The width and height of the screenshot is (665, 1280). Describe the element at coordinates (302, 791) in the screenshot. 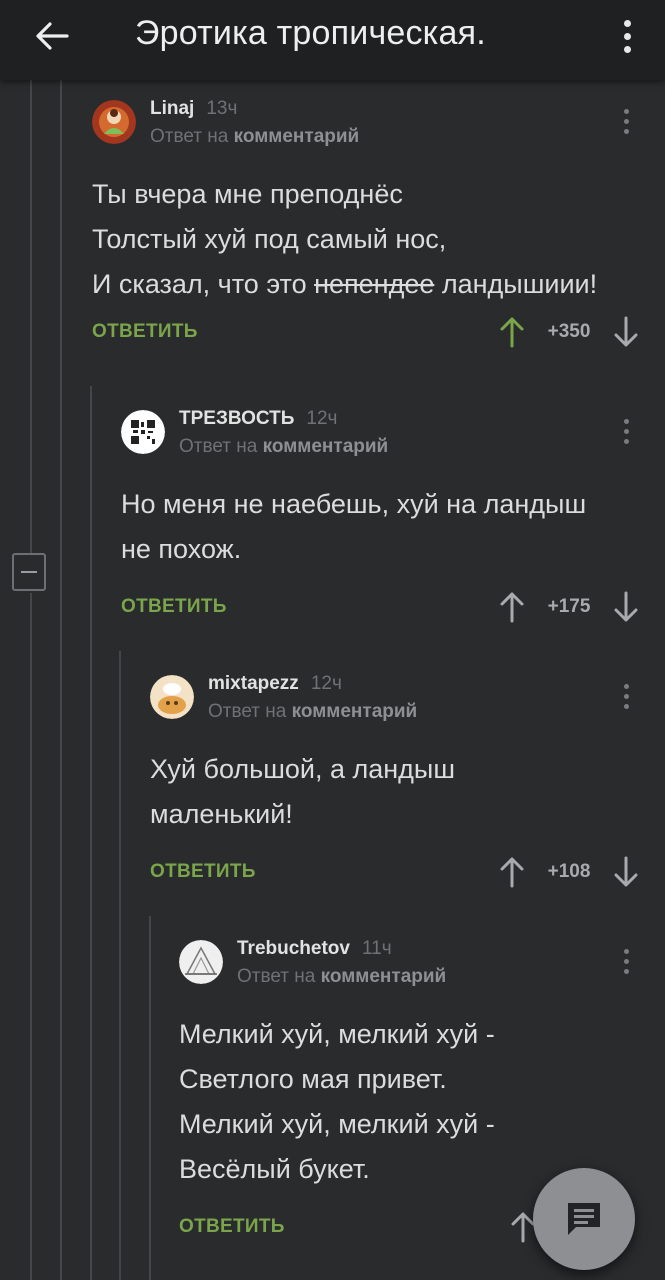

I see `comment-text: Хуй большой, а ландыш маленький!` at that location.